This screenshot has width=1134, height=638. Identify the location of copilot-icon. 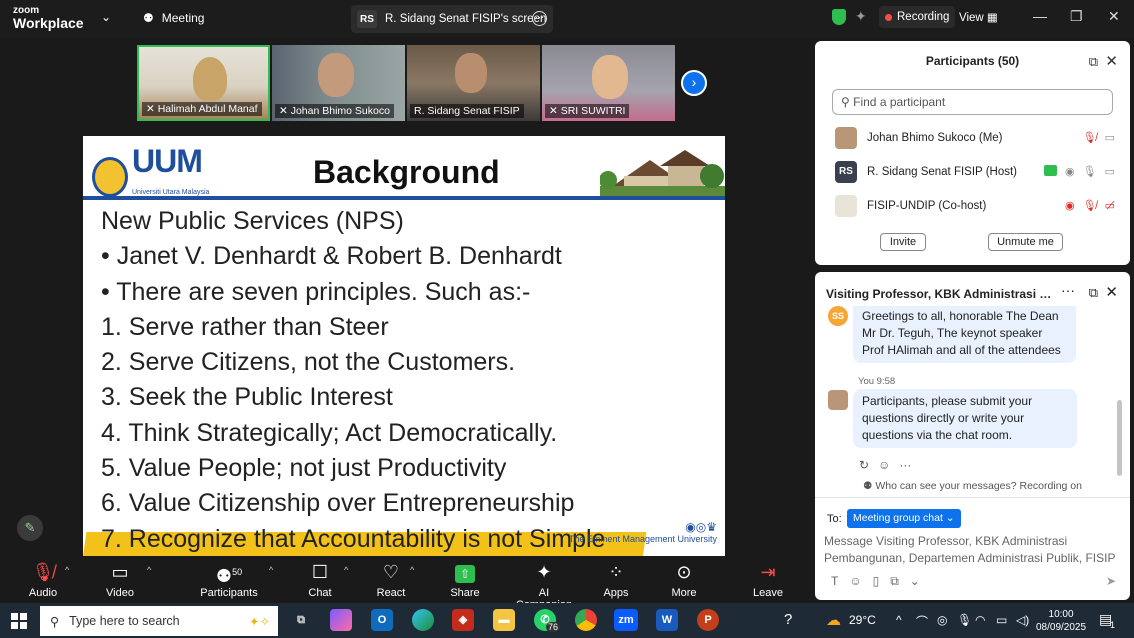
(341, 620).